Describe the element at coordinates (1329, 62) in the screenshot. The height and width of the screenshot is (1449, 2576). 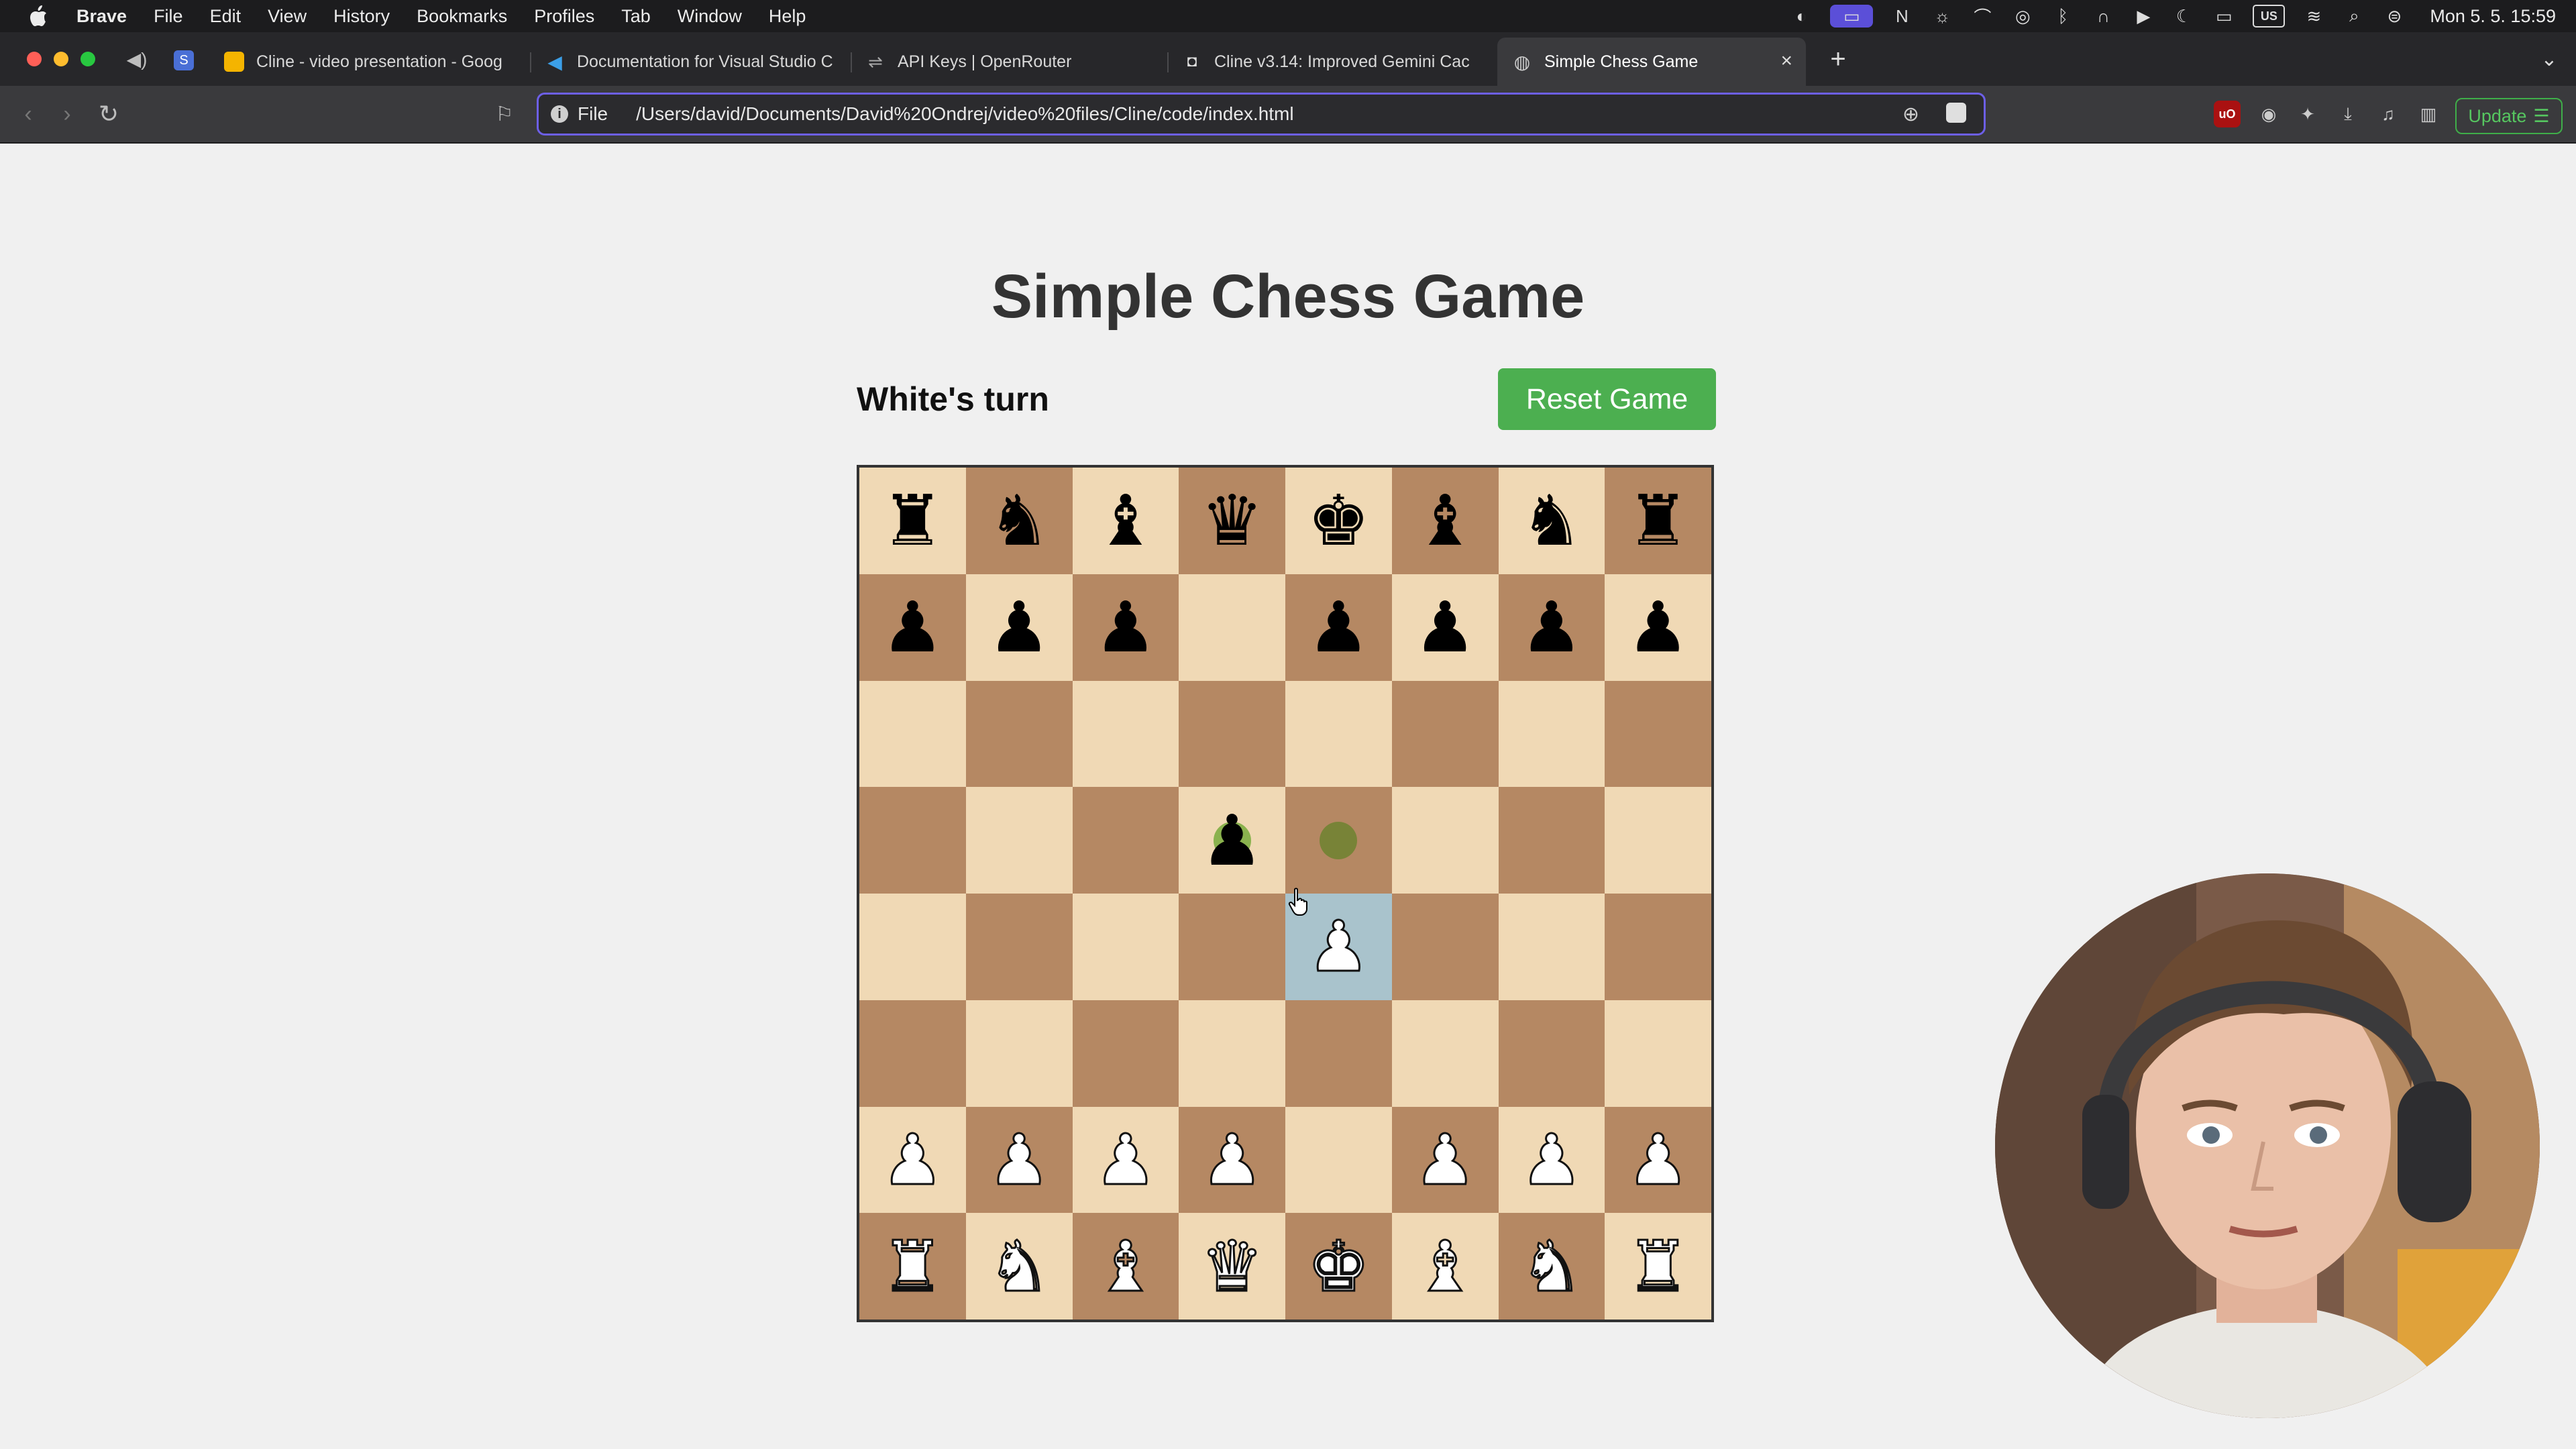
I see `tab-cline-release: ◘ Cline v3.14: Improved Gemini Cac` at that location.